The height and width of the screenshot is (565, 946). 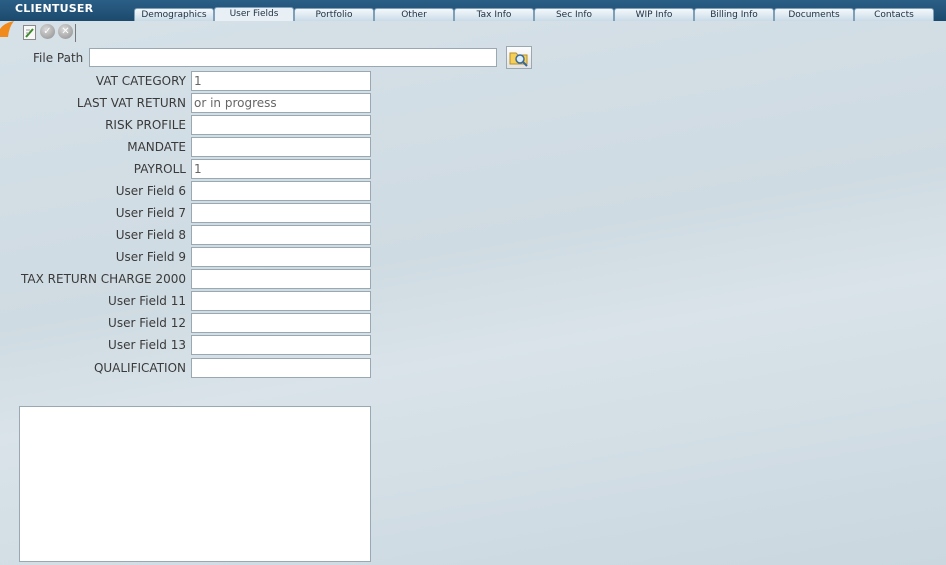 What do you see at coordinates (150, 257) in the screenshot?
I see `user-field-9-label: User Field 9` at bounding box center [150, 257].